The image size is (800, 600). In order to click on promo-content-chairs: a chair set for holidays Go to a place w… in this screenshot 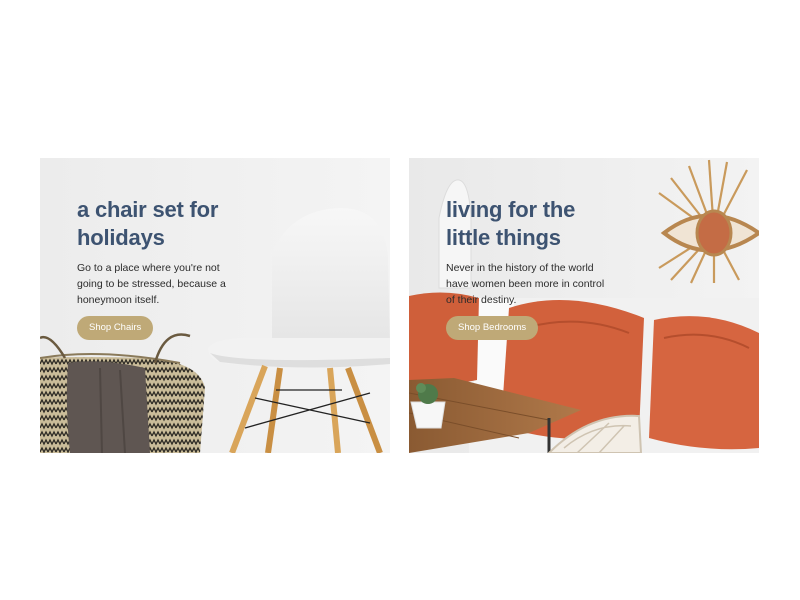, I will do `click(162, 252)`.